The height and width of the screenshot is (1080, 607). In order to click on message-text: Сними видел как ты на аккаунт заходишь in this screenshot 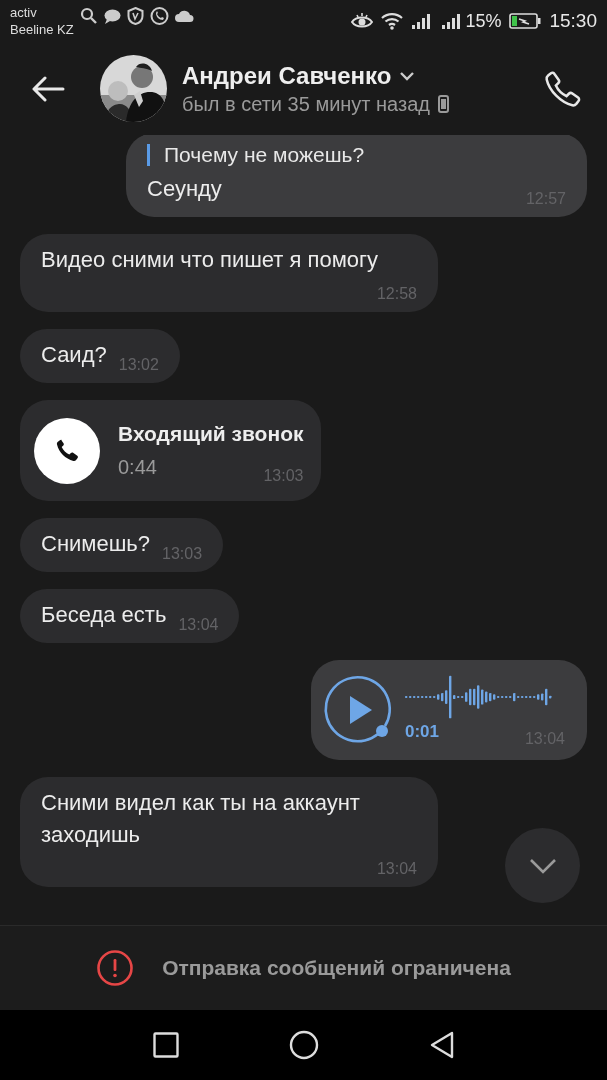, I will do `click(201, 819)`.